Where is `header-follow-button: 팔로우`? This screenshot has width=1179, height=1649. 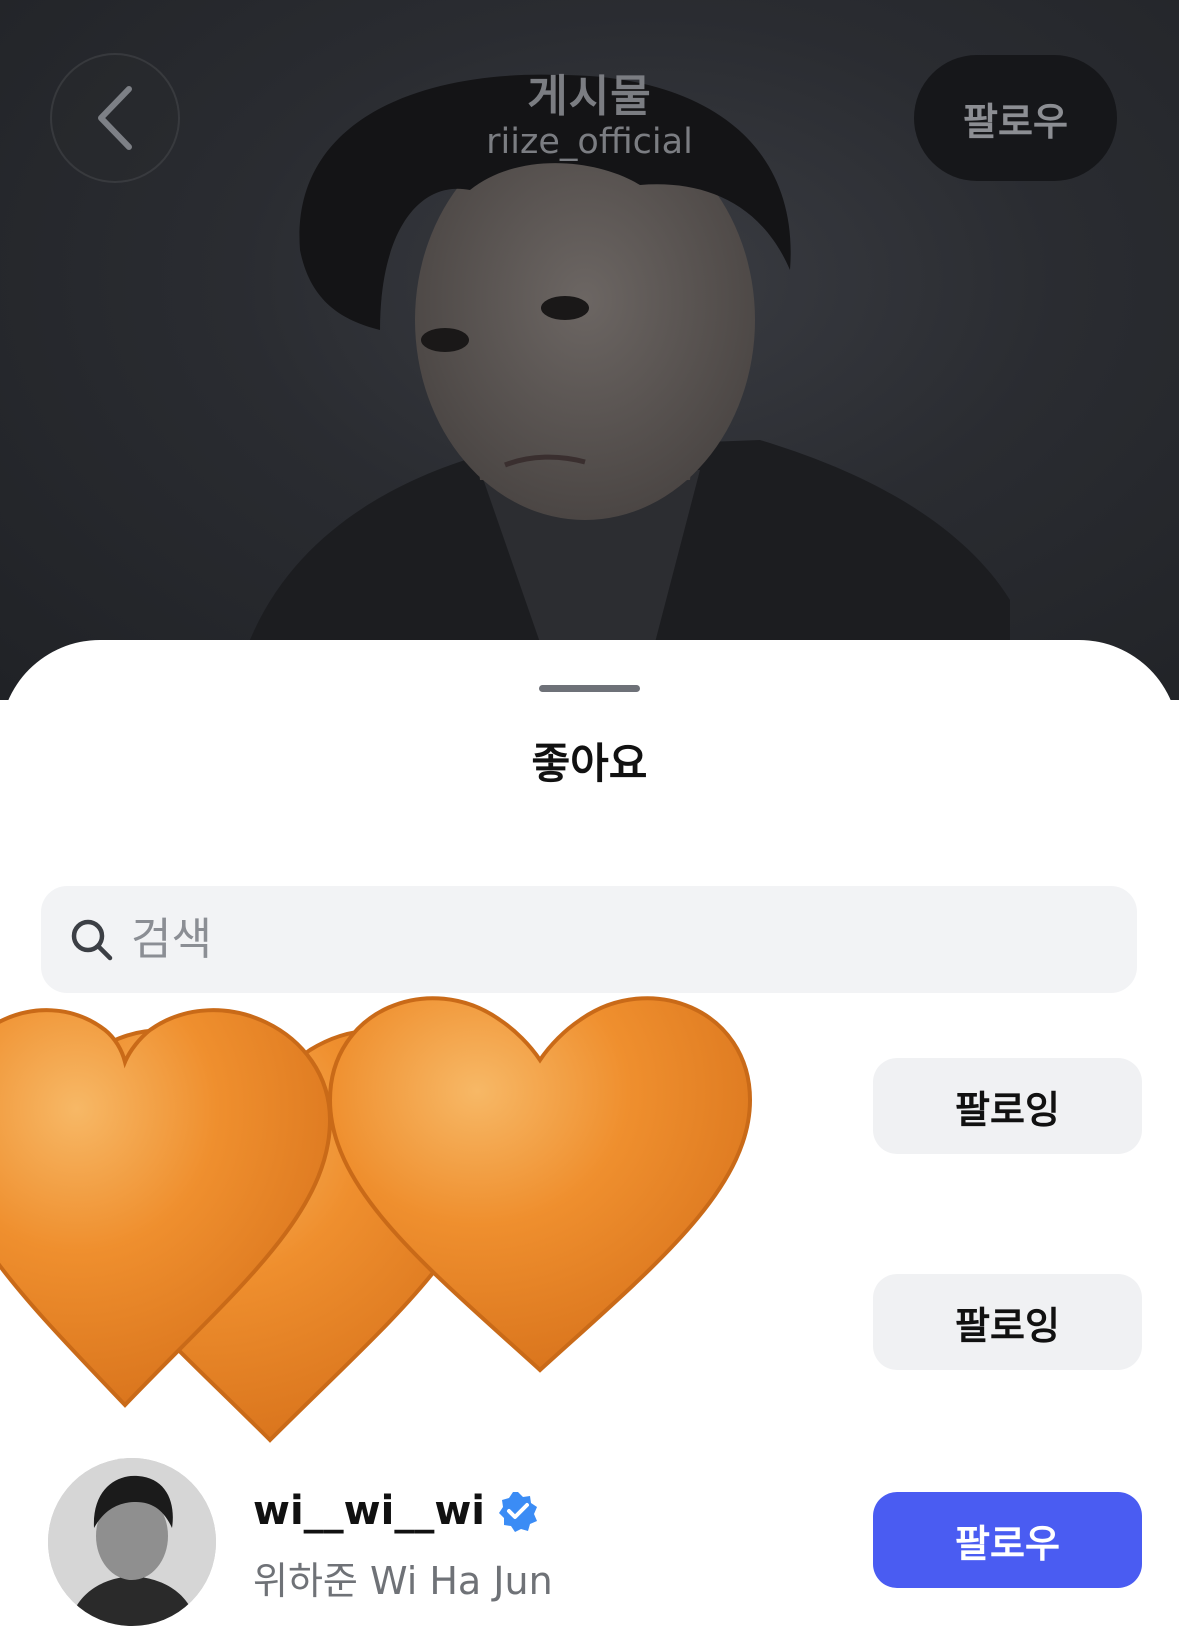
header-follow-button: 팔로우 is located at coordinates (1015, 118).